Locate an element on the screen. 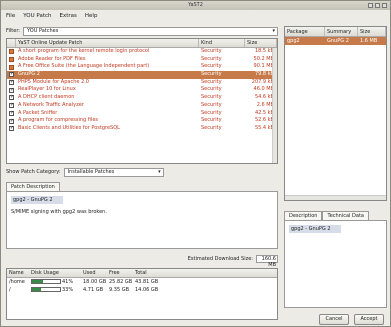  usage-fill is located at coordinates (37, 281).